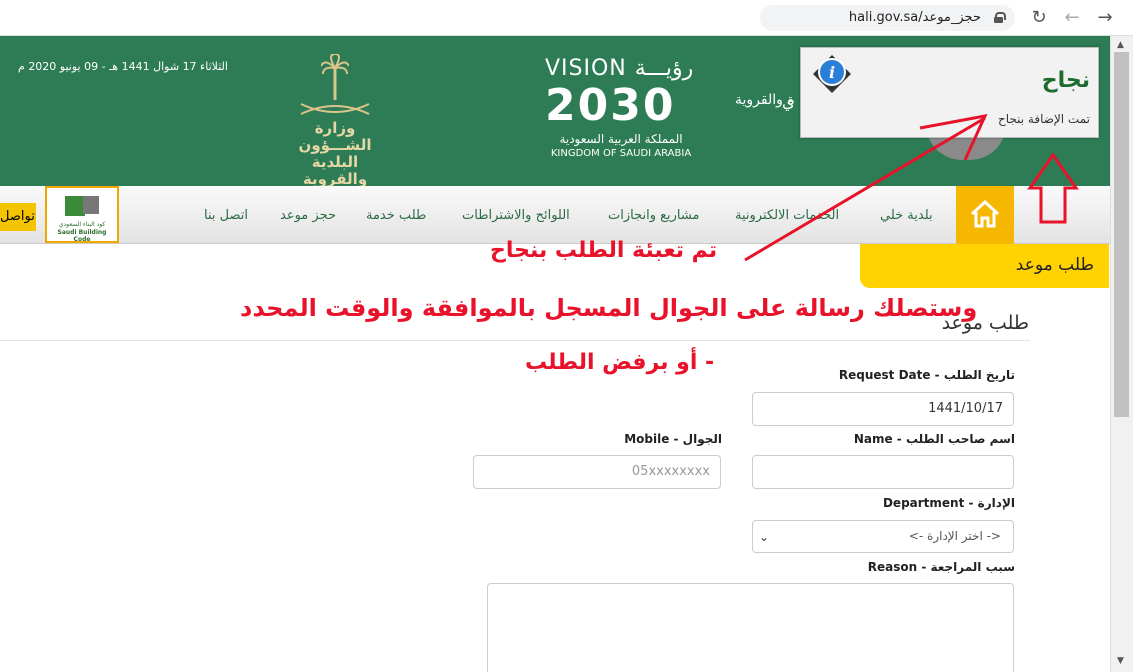 The height and width of the screenshot is (672, 1133). What do you see at coordinates (673, 439) in the screenshot?
I see `mobile-label: الجوال - Mobile` at bounding box center [673, 439].